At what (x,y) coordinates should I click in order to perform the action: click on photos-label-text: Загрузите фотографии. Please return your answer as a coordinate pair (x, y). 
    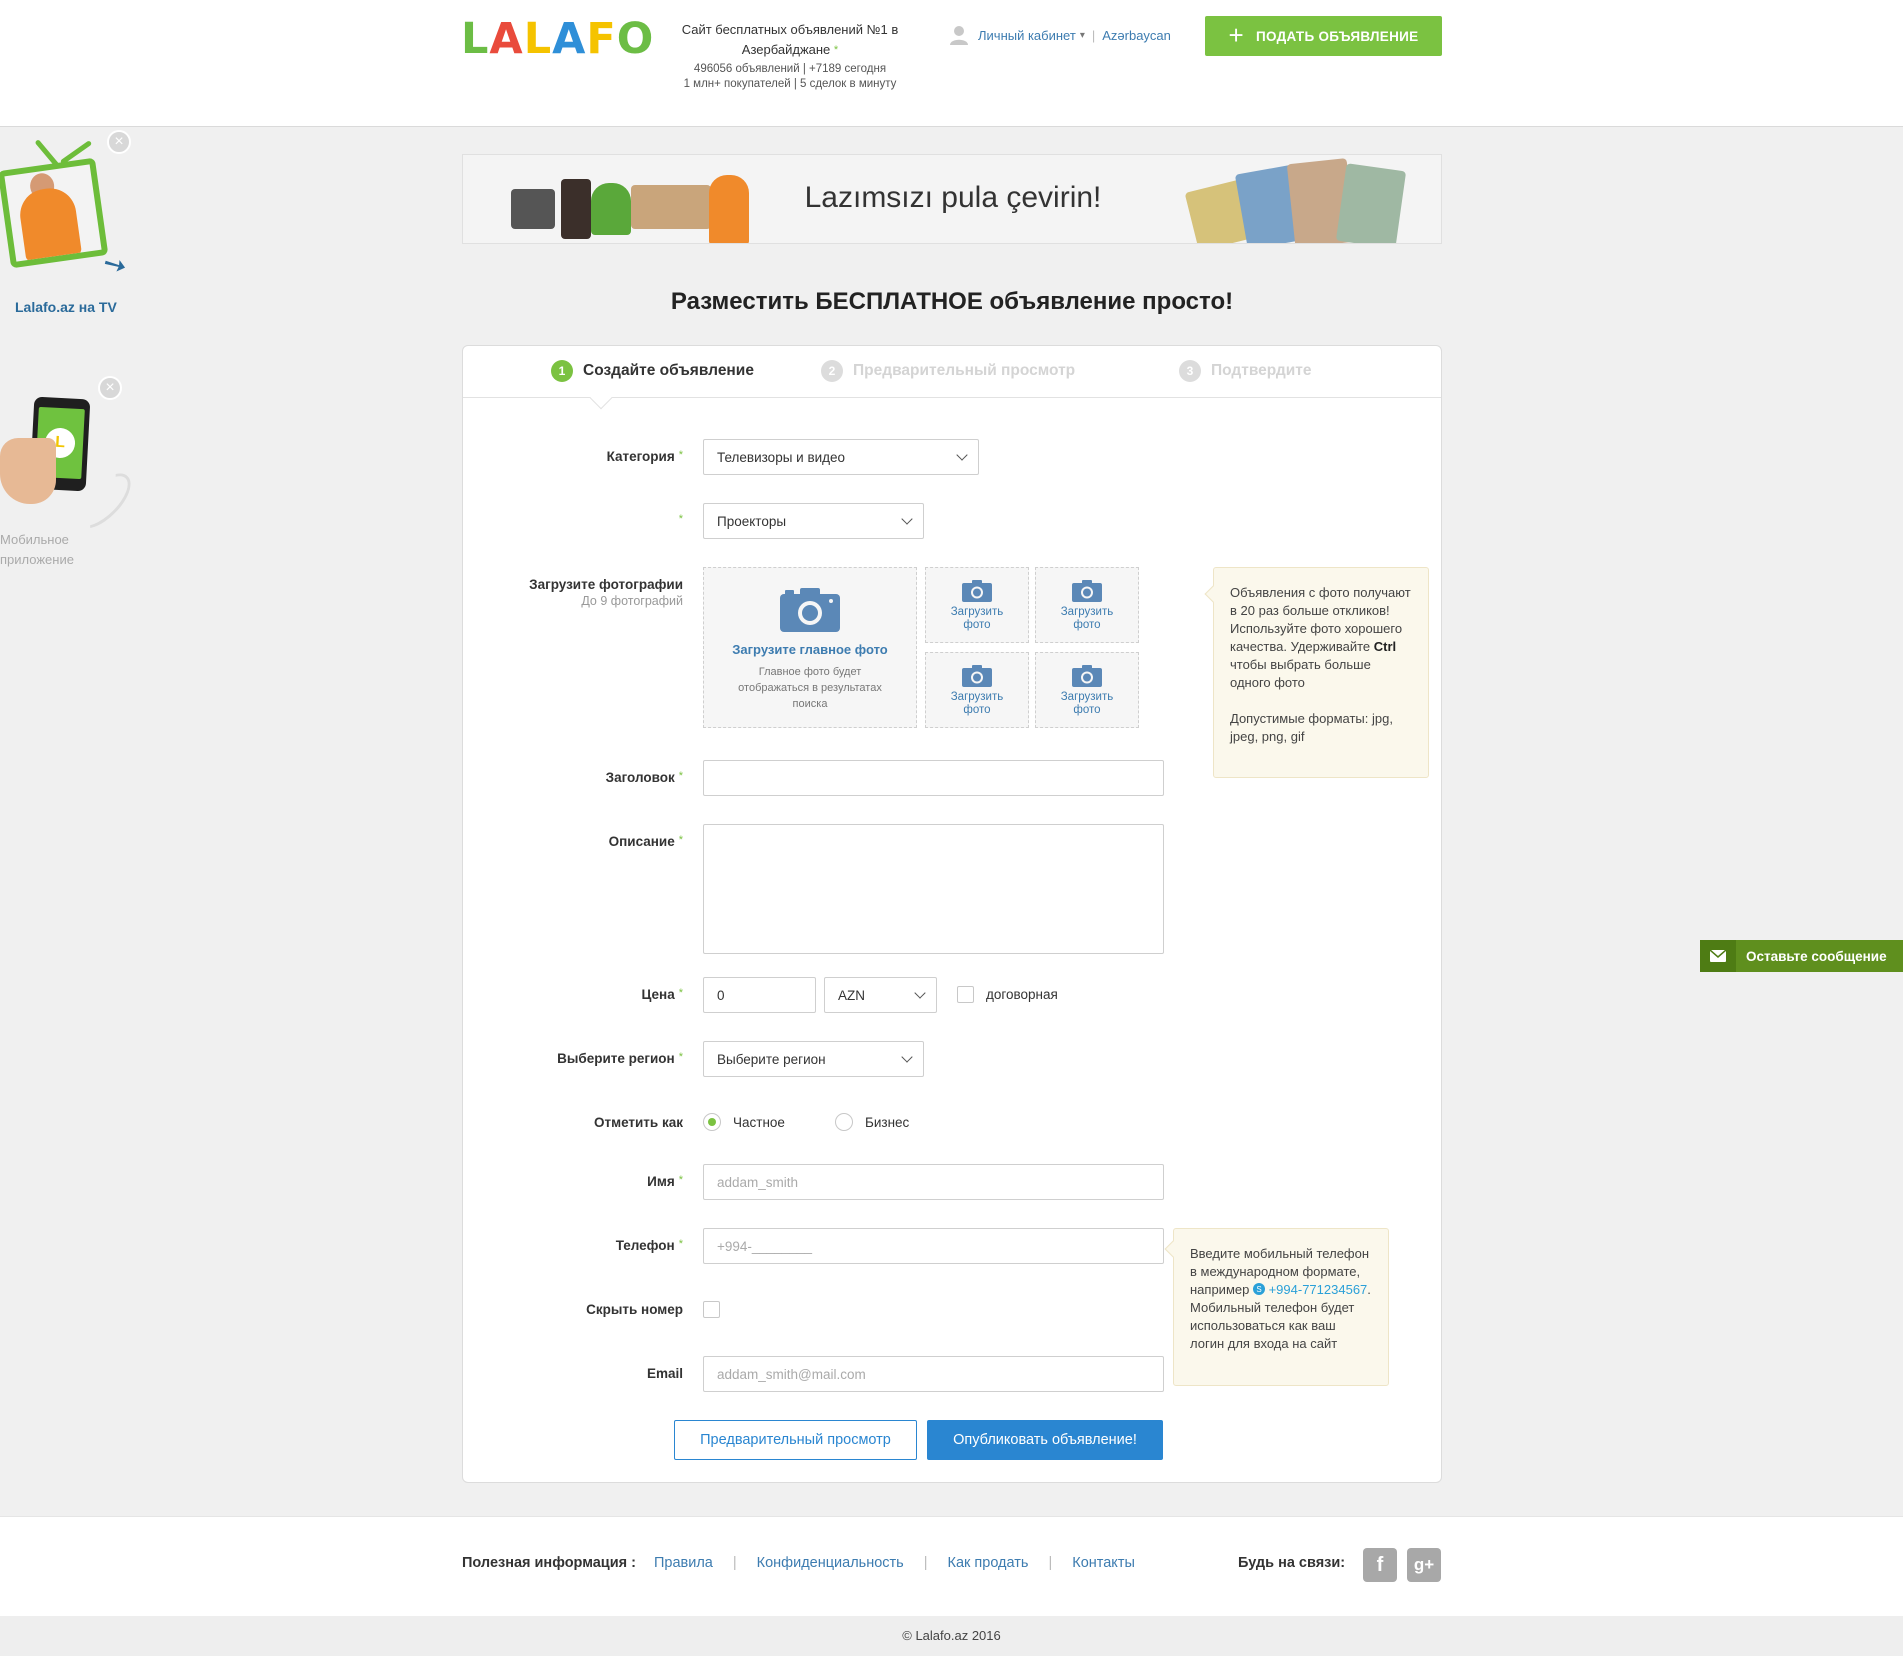
    Looking at the image, I should click on (606, 584).